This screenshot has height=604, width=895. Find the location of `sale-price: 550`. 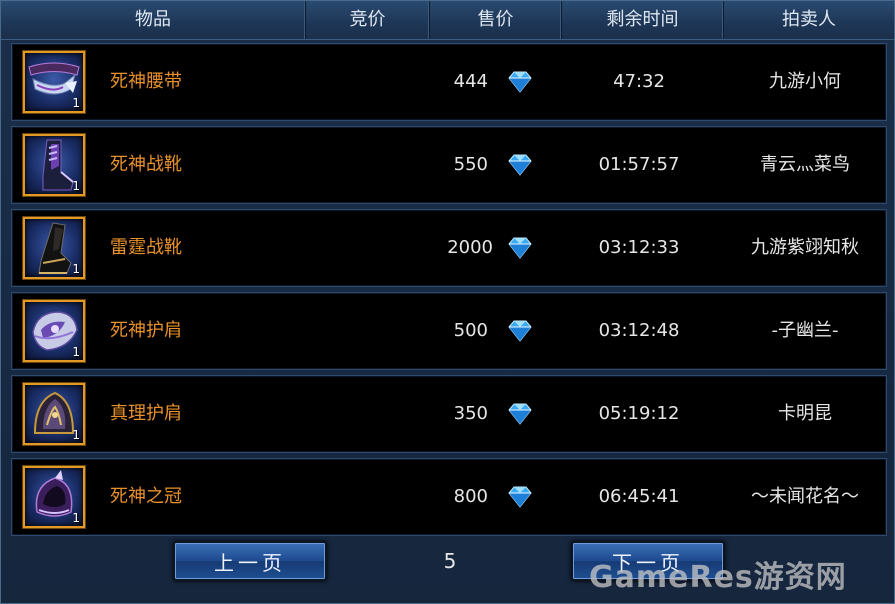

sale-price: 550 is located at coordinates (470, 164).